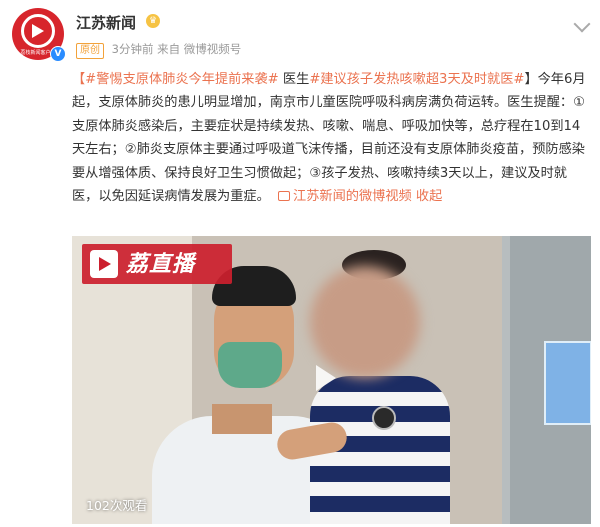  Describe the element at coordinates (582, 24) in the screenshot. I see `chevron-down-icon` at that location.